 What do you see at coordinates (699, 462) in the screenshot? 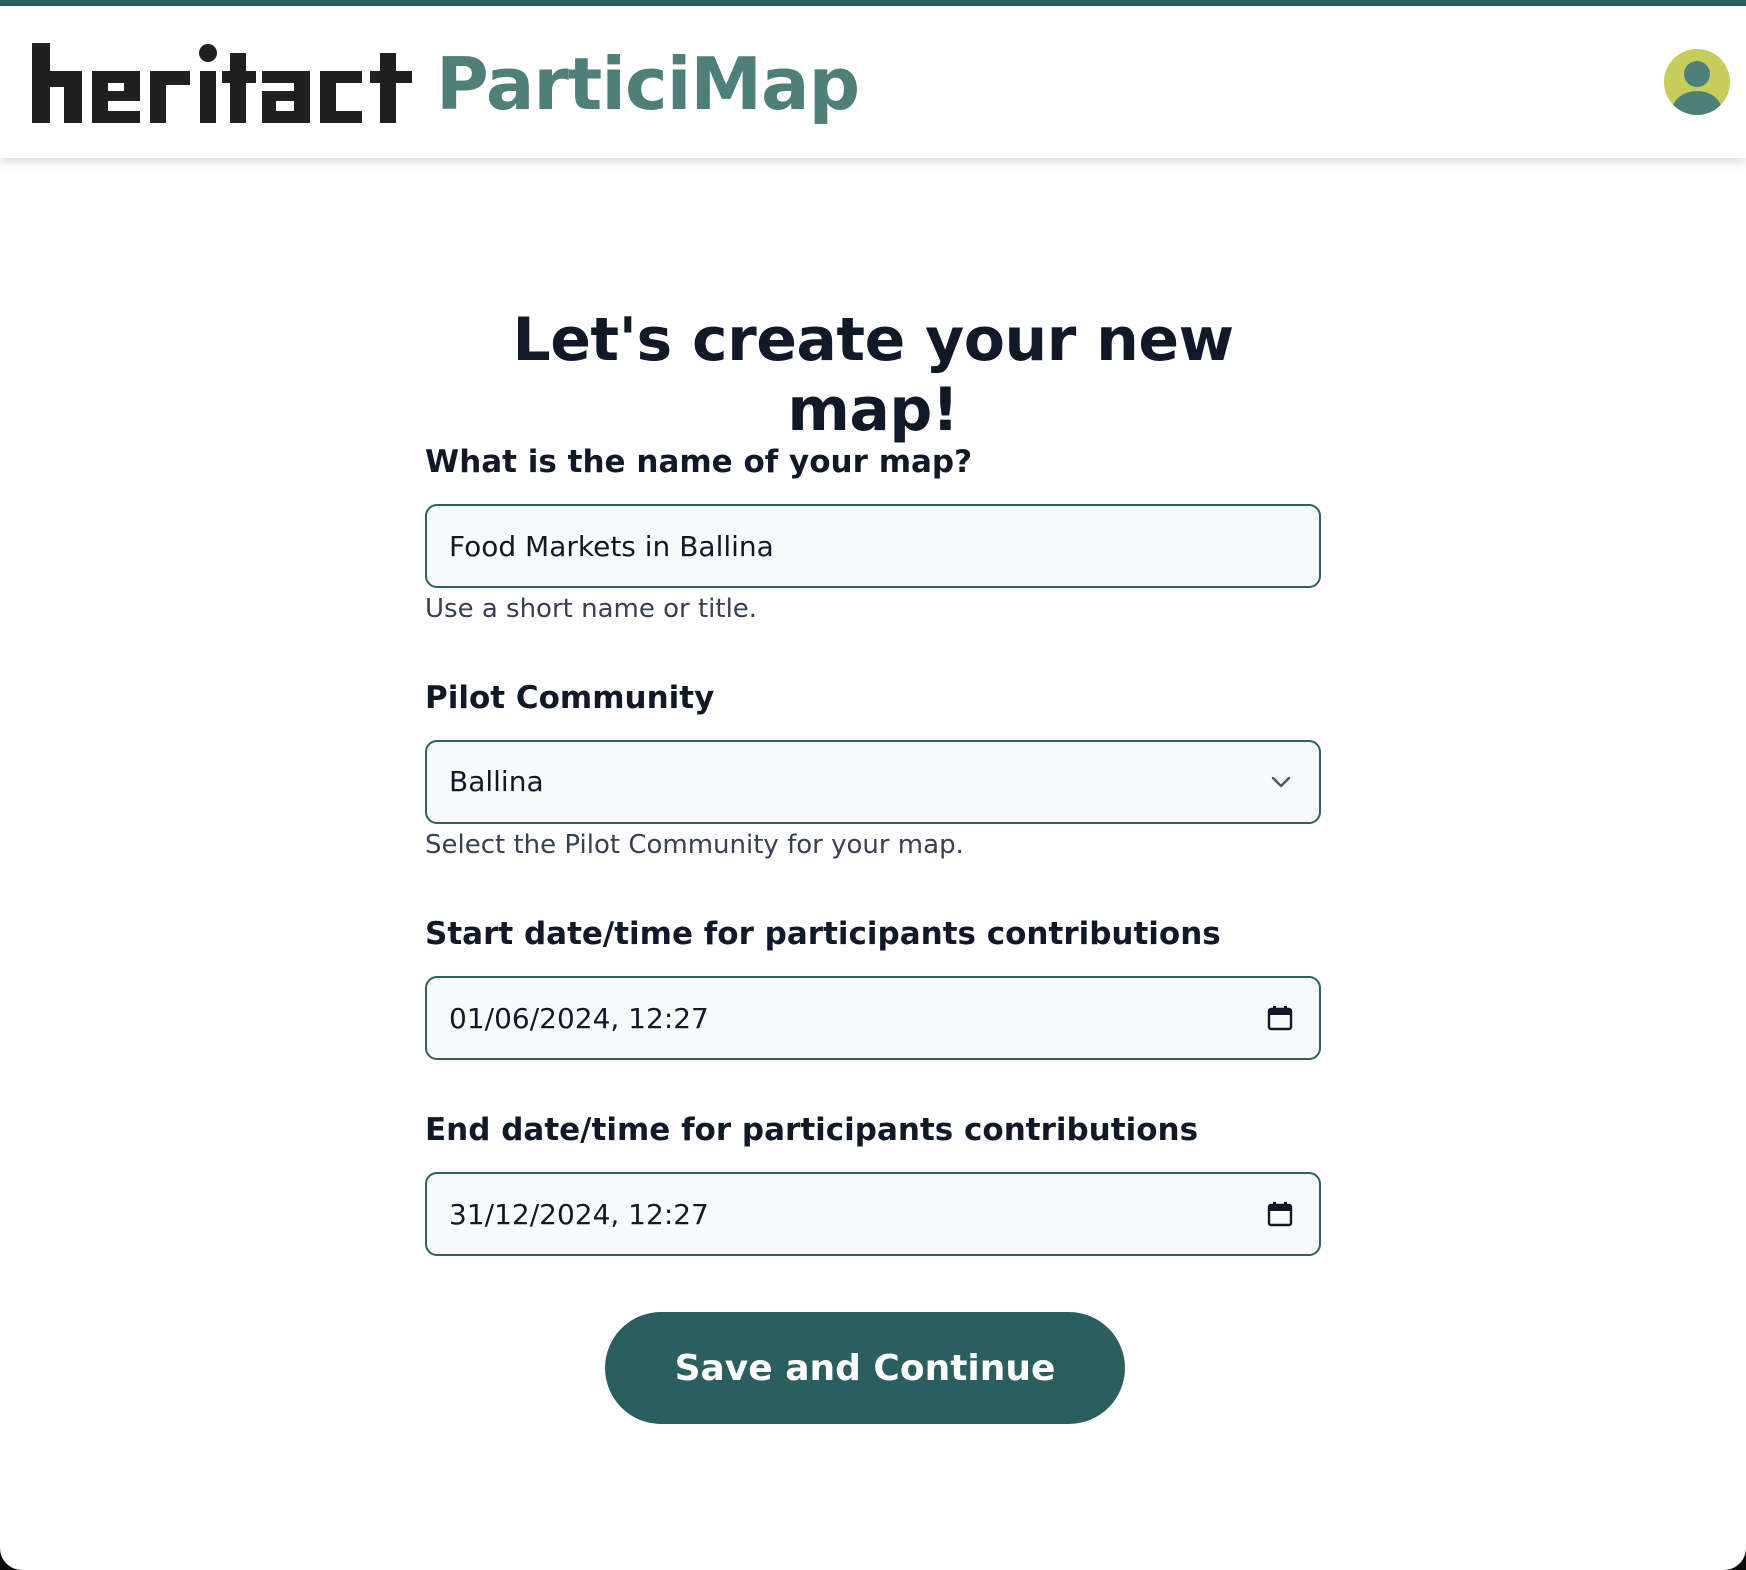
I see `map-name-label: What is the name of your map?` at bounding box center [699, 462].